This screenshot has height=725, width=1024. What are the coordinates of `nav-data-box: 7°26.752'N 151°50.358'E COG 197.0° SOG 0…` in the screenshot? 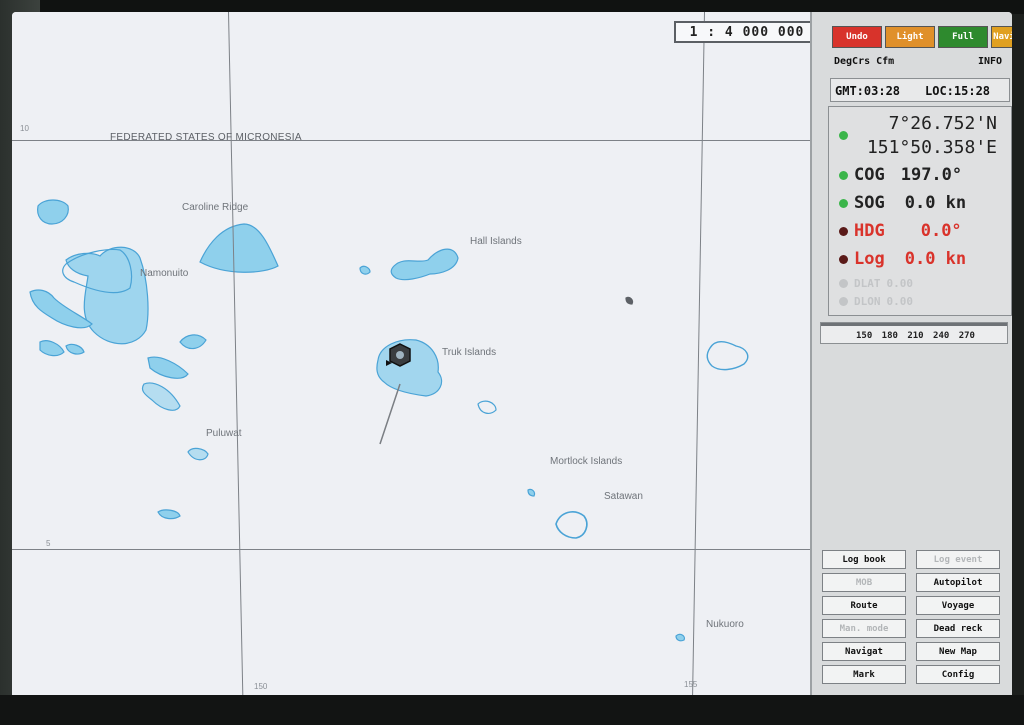 It's located at (920, 211).